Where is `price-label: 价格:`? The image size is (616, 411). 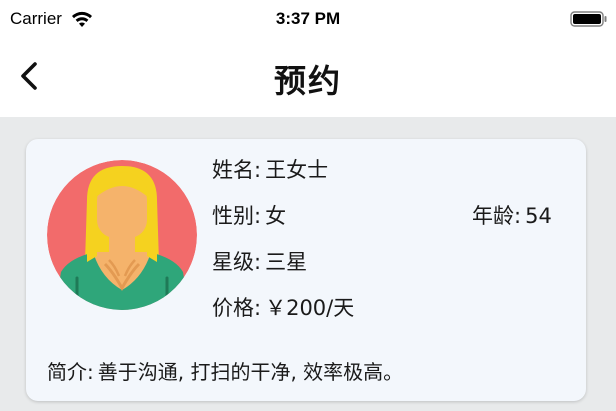
price-label: 价格: is located at coordinates (237, 308).